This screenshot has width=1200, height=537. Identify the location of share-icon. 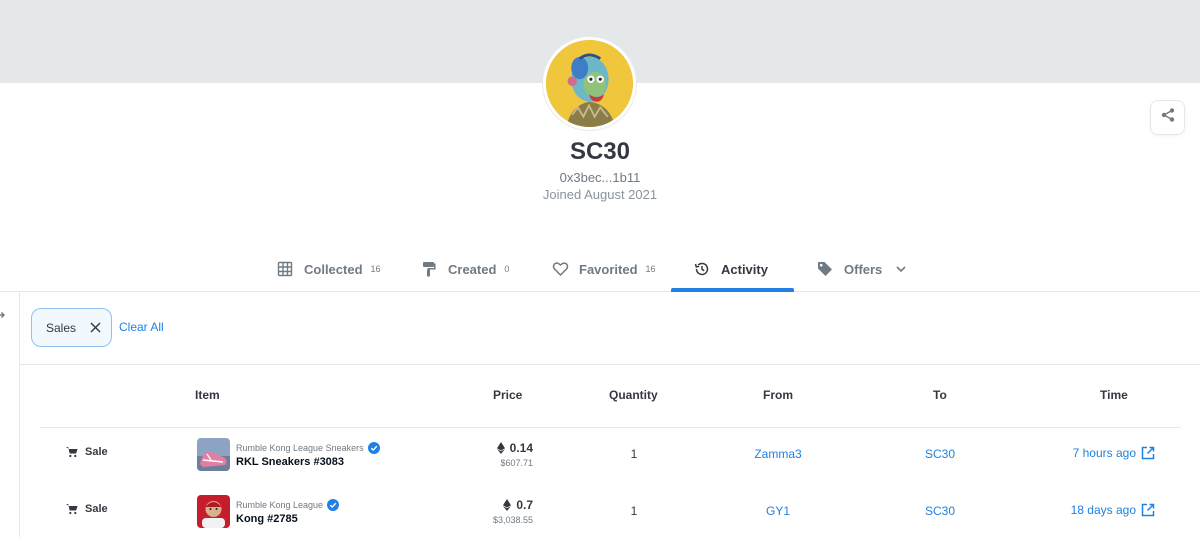
(1168, 117).